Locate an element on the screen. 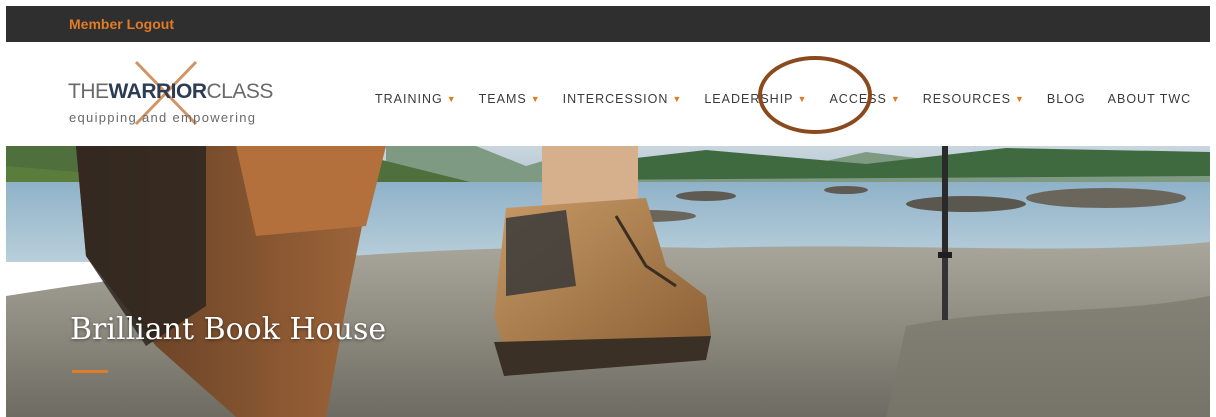 This screenshot has width=1216, height=417. nav-item-label: ABOUT TWC is located at coordinates (1149, 99).